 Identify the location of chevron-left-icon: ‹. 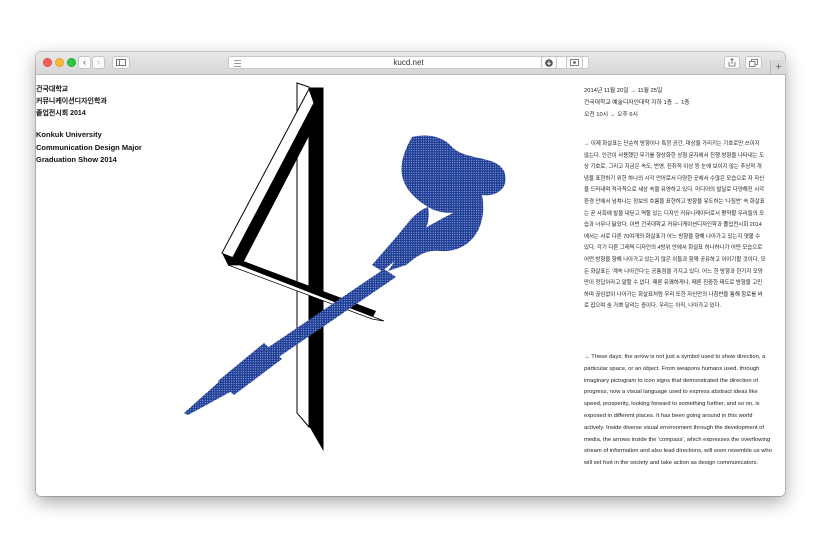
(84, 62).